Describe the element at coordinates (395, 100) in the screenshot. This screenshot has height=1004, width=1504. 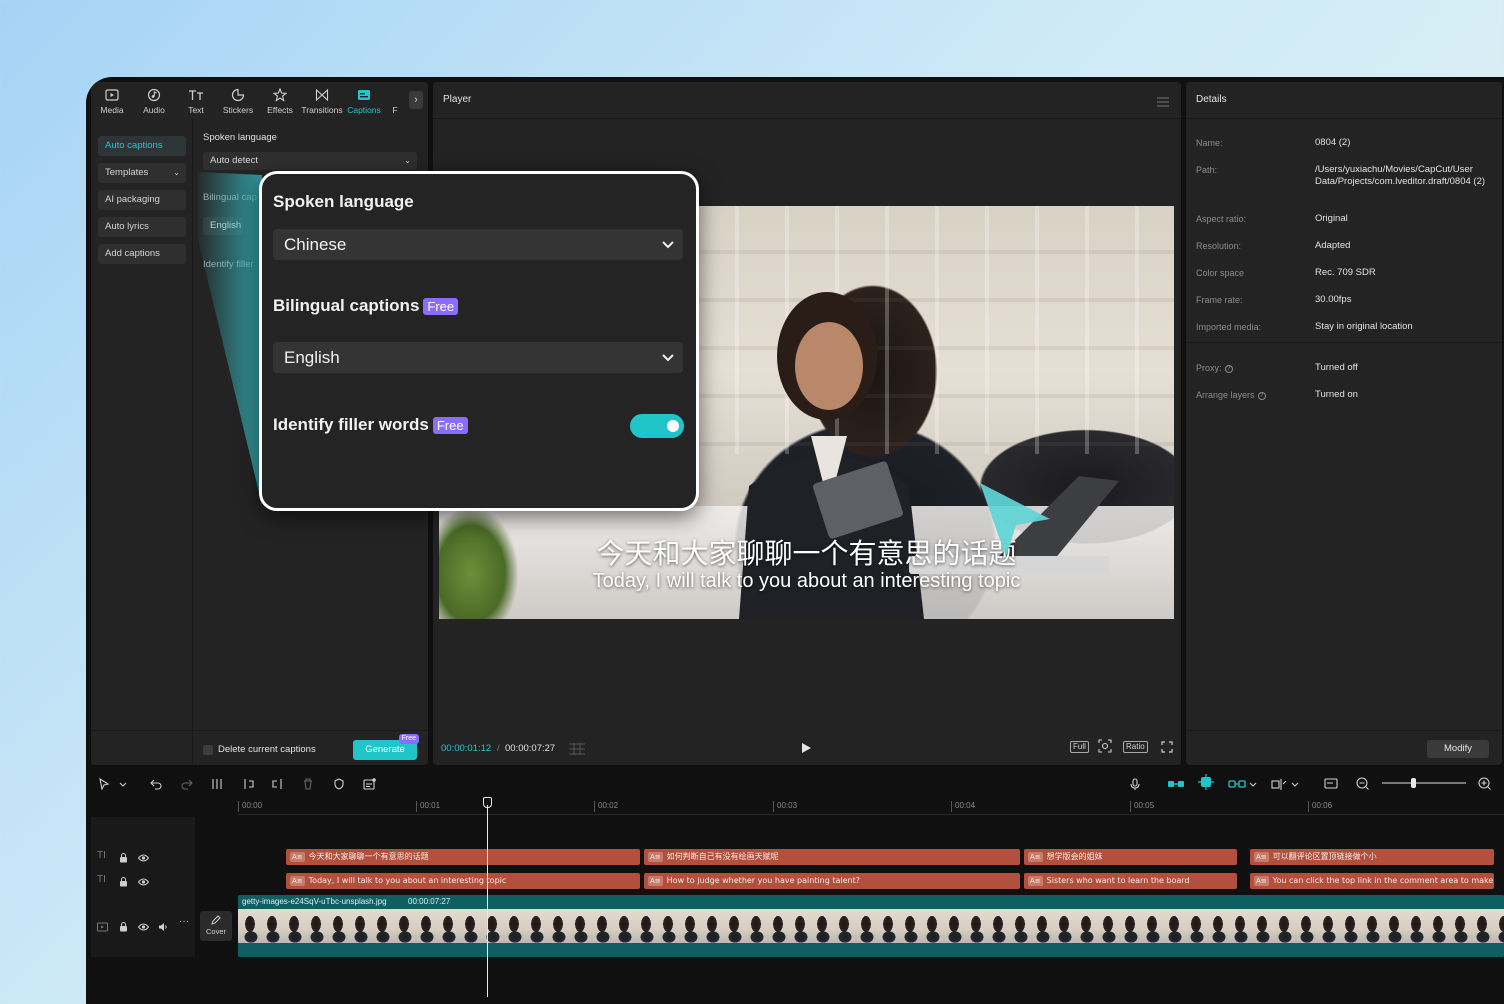
I see `tab-filters: F` at that location.